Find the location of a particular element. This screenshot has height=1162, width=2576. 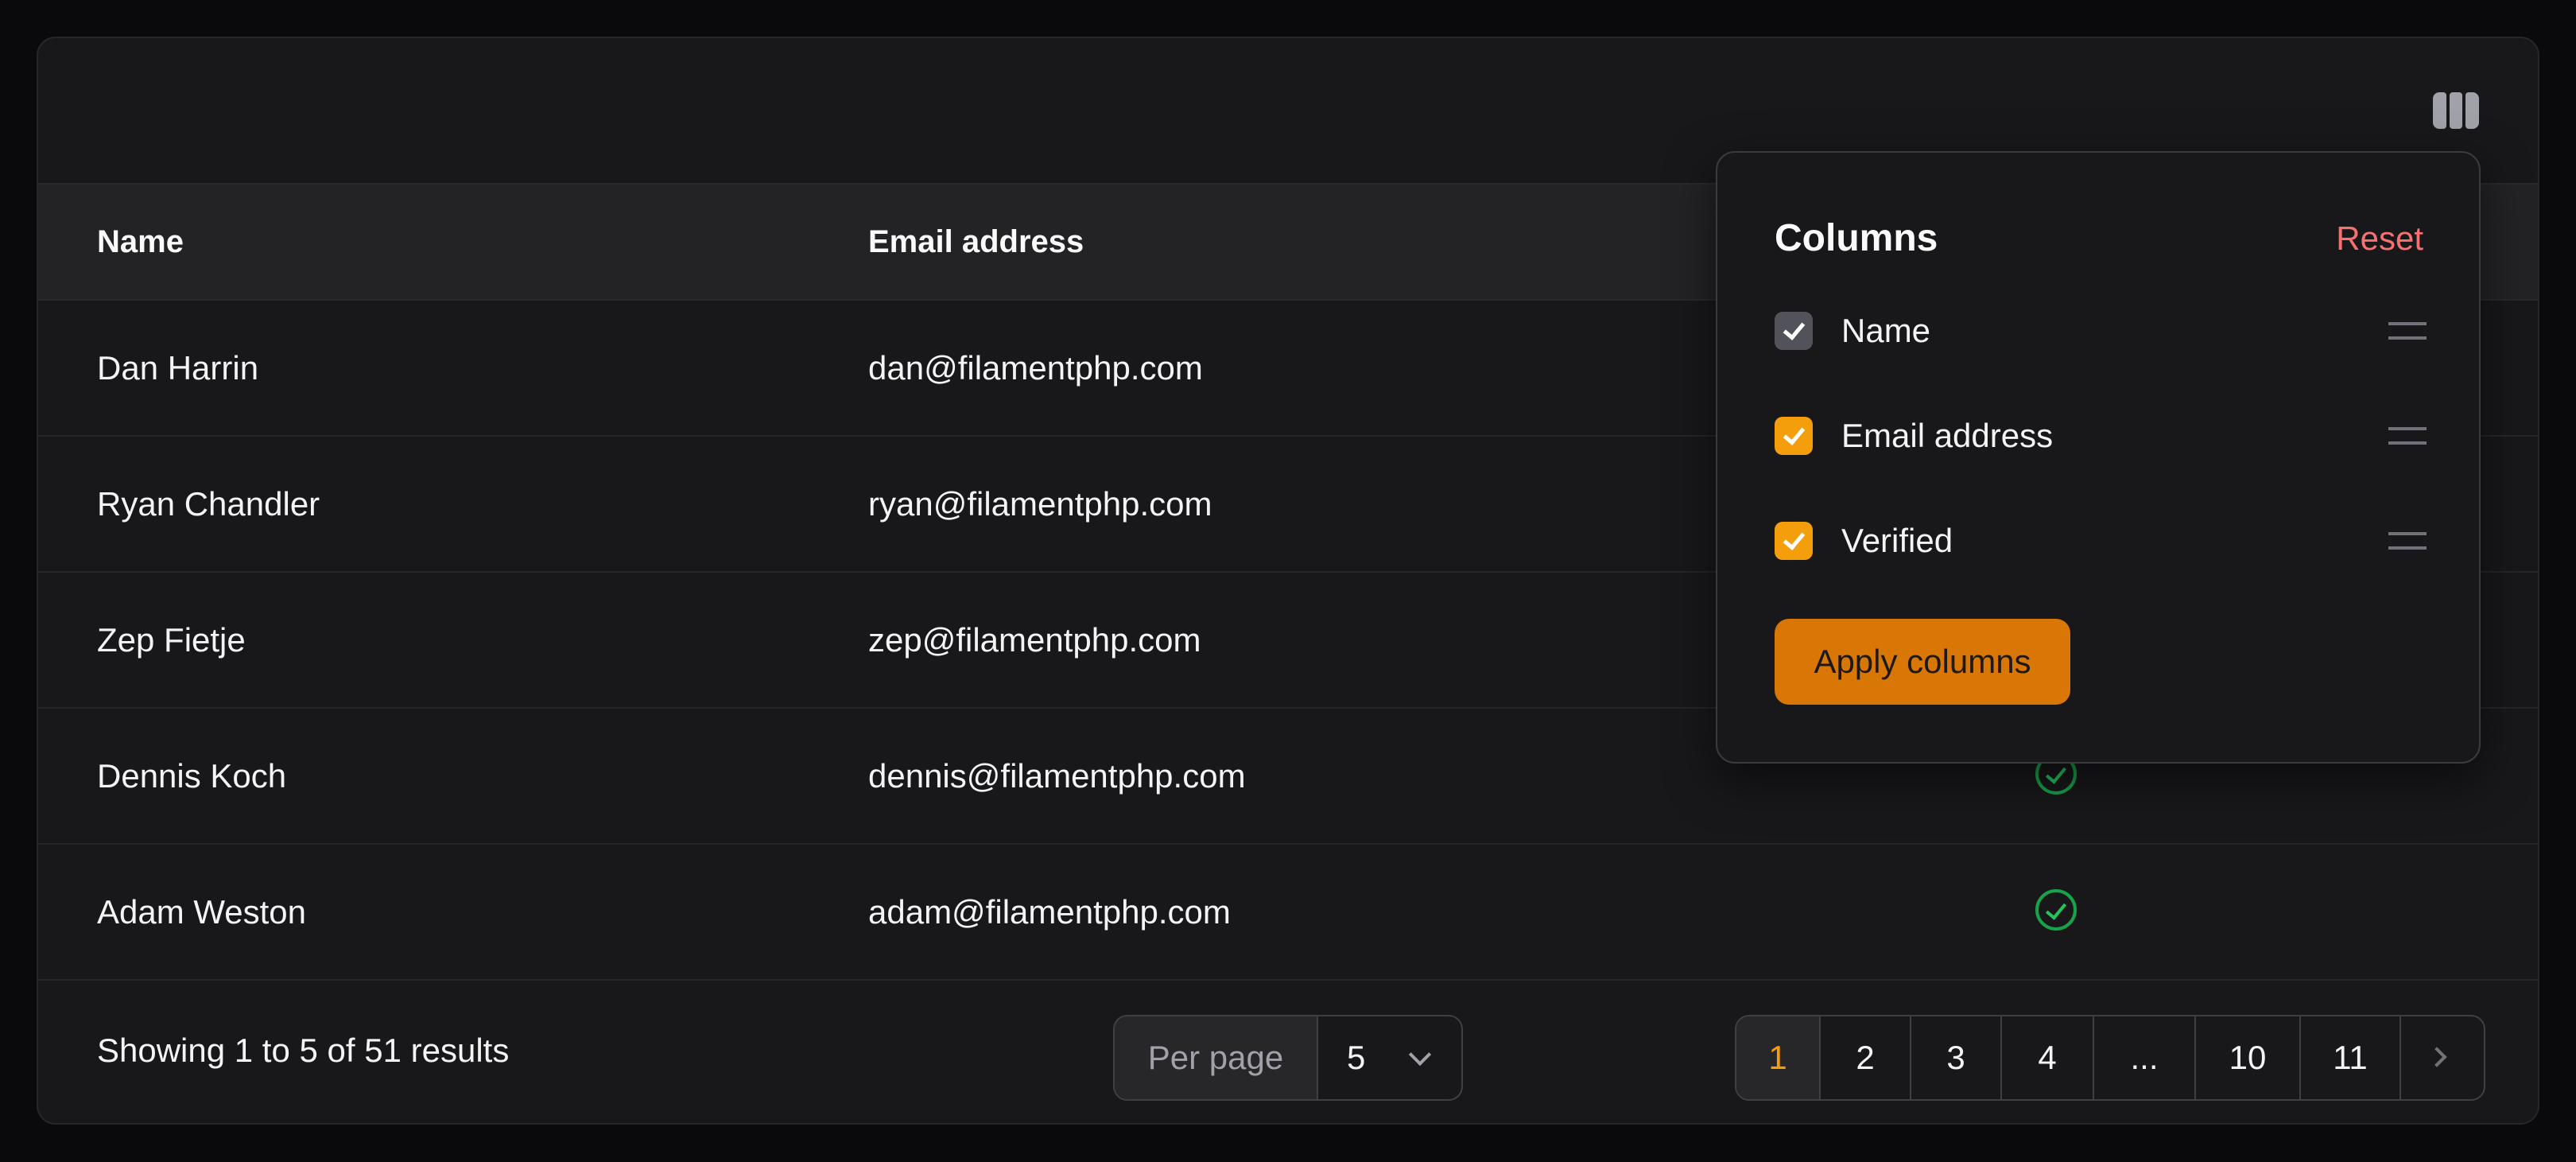

page-button-11: 11 is located at coordinates (2351, 1057).